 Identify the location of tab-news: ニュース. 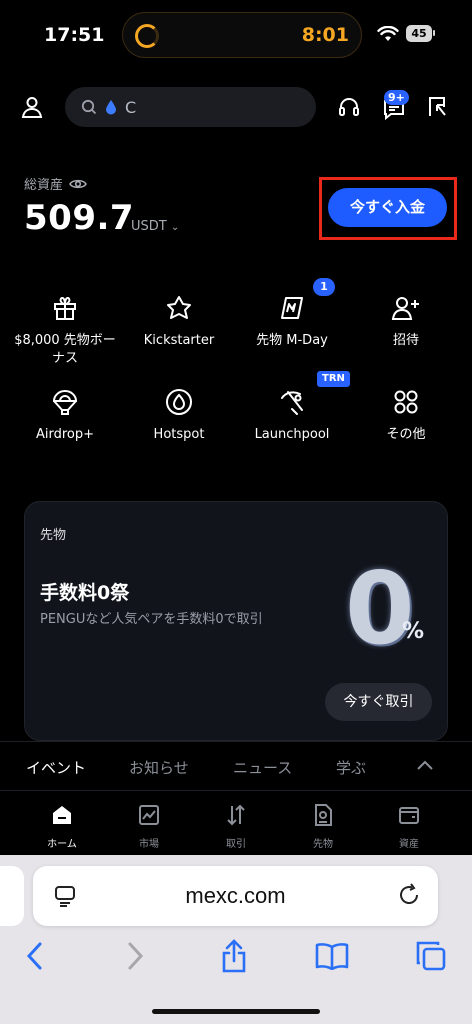
(262, 767).